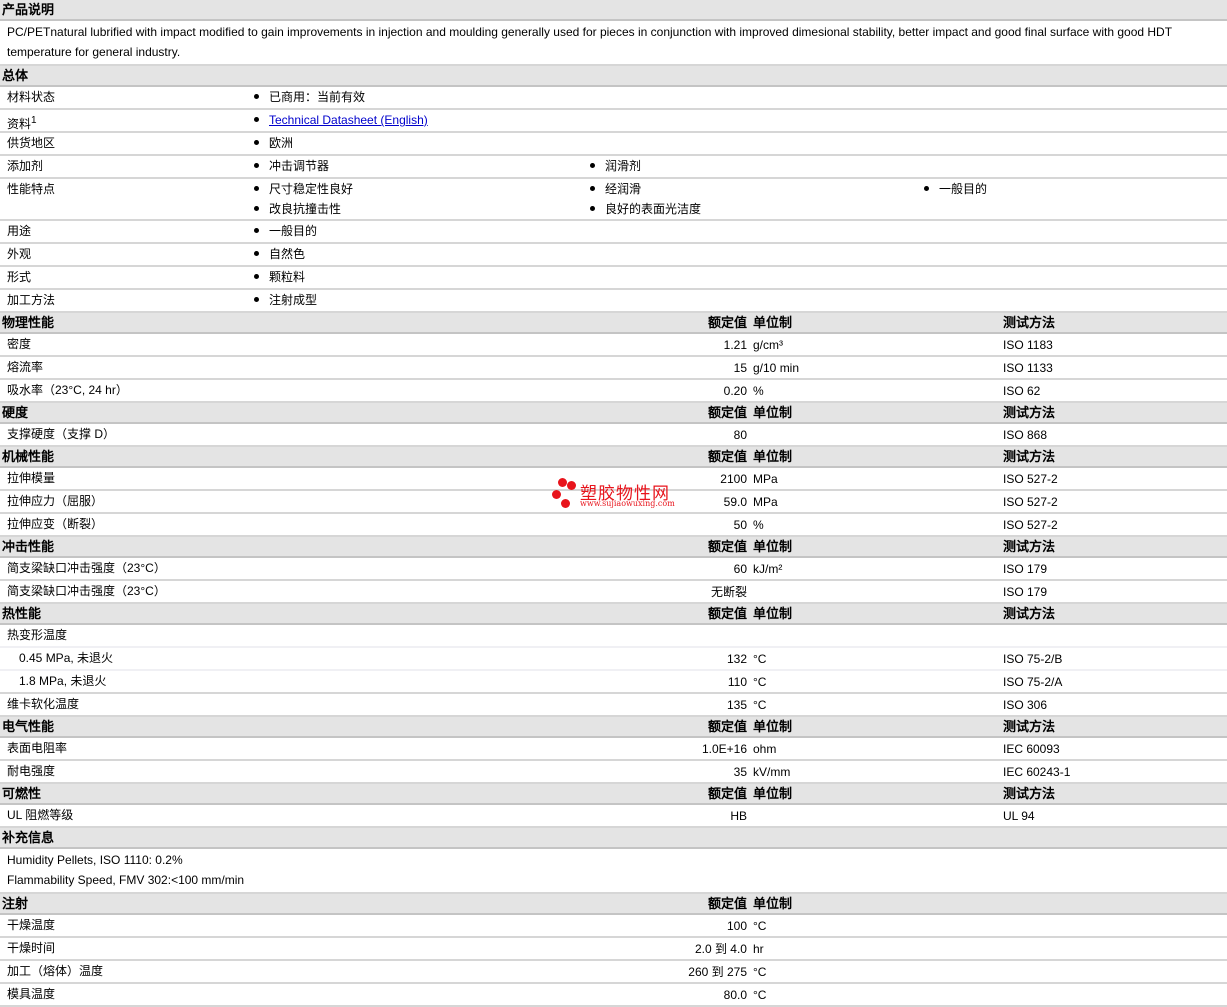 This screenshot has height=1007, width=1227. What do you see at coordinates (31, 143) in the screenshot?
I see `property-label-text: 供货地区` at bounding box center [31, 143].